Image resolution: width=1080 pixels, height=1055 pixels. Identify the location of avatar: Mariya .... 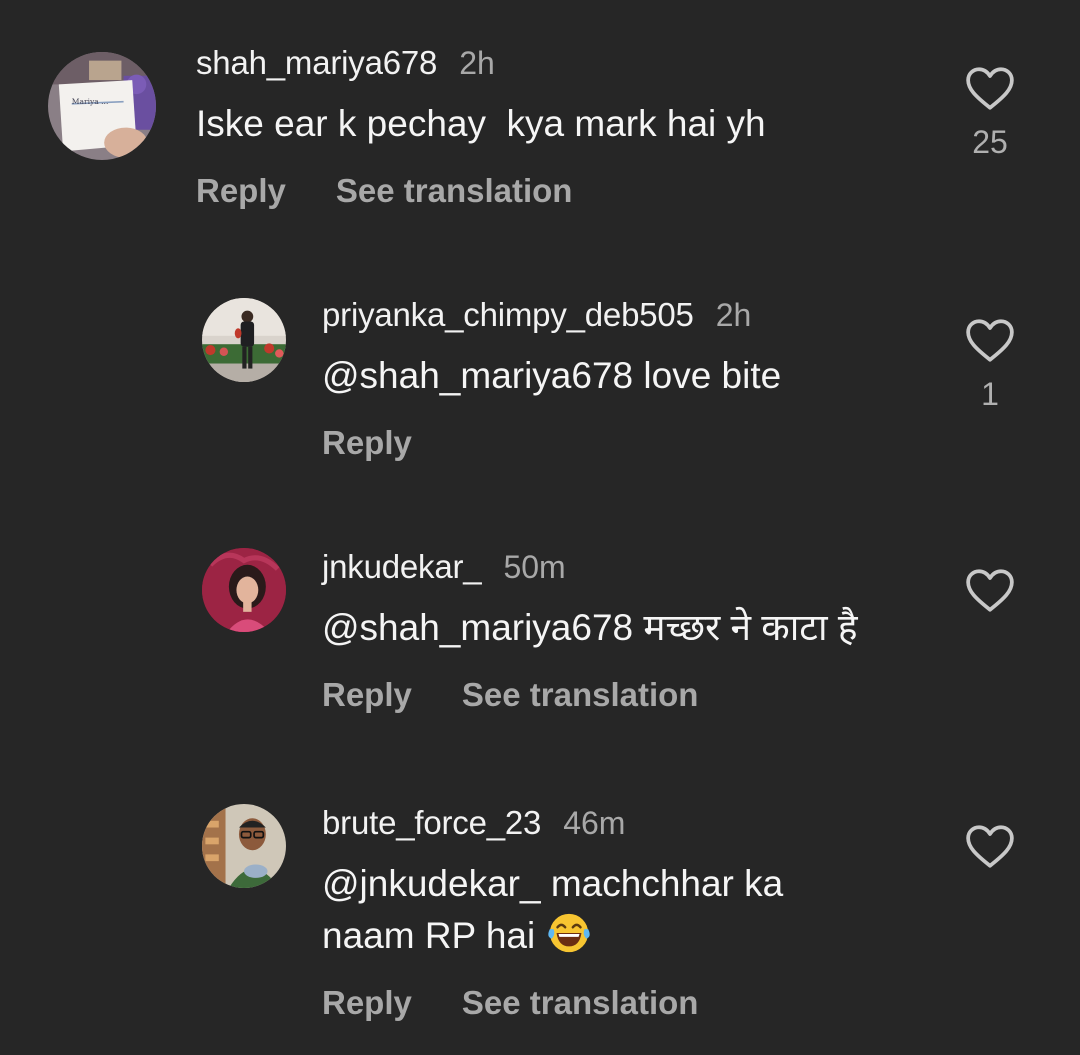
(102, 106).